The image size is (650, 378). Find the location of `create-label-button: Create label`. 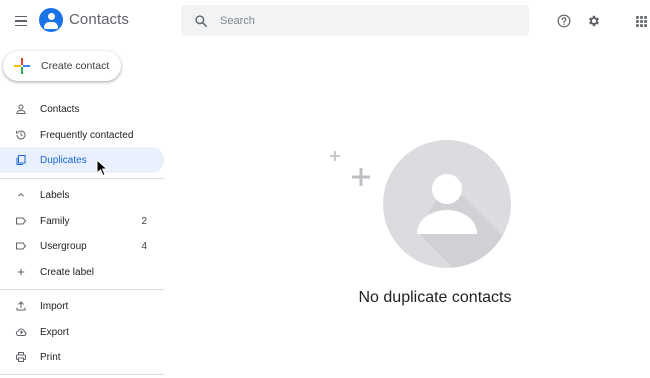

create-label-button: Create label is located at coordinates (82, 272).